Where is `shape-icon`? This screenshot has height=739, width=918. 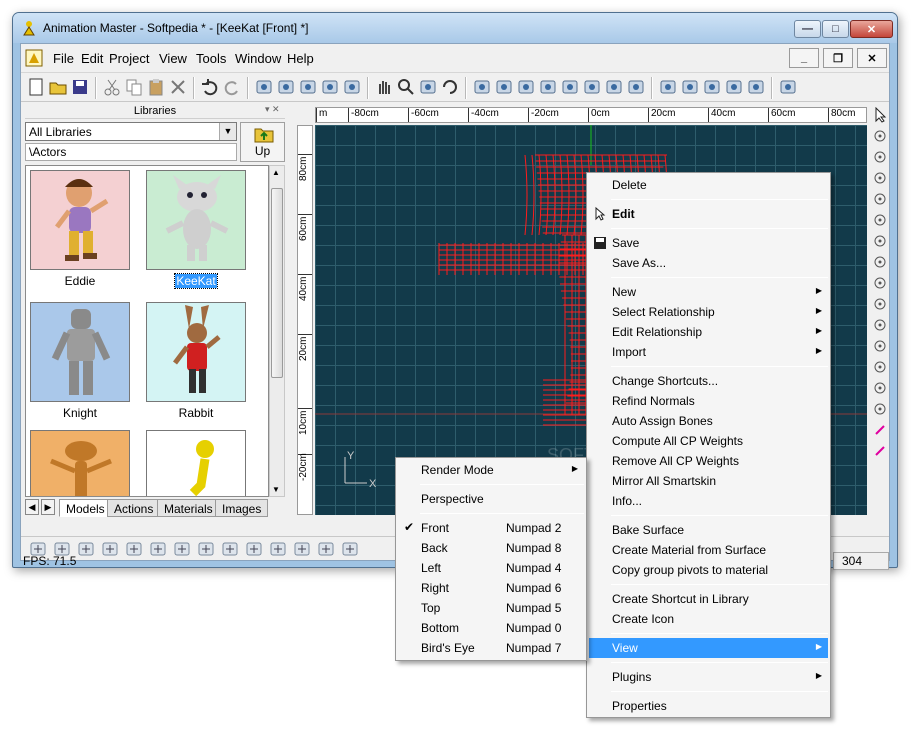 shape-icon is located at coordinates (880, 283).